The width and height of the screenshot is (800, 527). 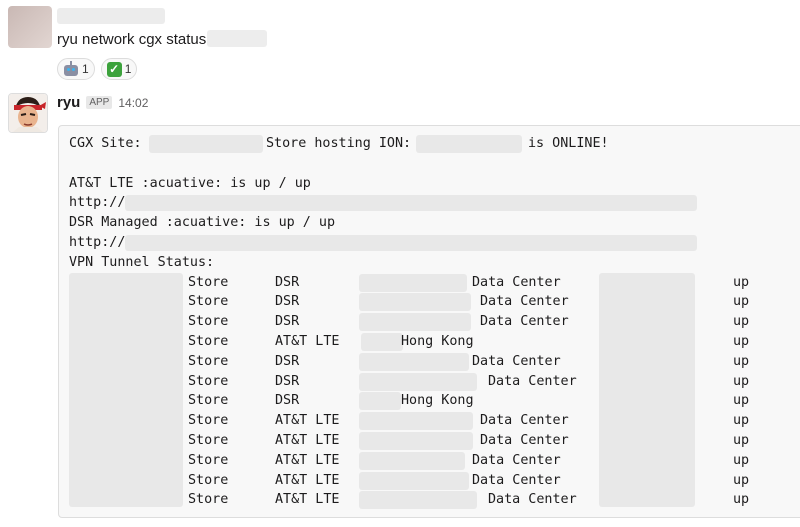 I want to click on previous-message-body: ryu network cgx status, so click(x=132, y=39).